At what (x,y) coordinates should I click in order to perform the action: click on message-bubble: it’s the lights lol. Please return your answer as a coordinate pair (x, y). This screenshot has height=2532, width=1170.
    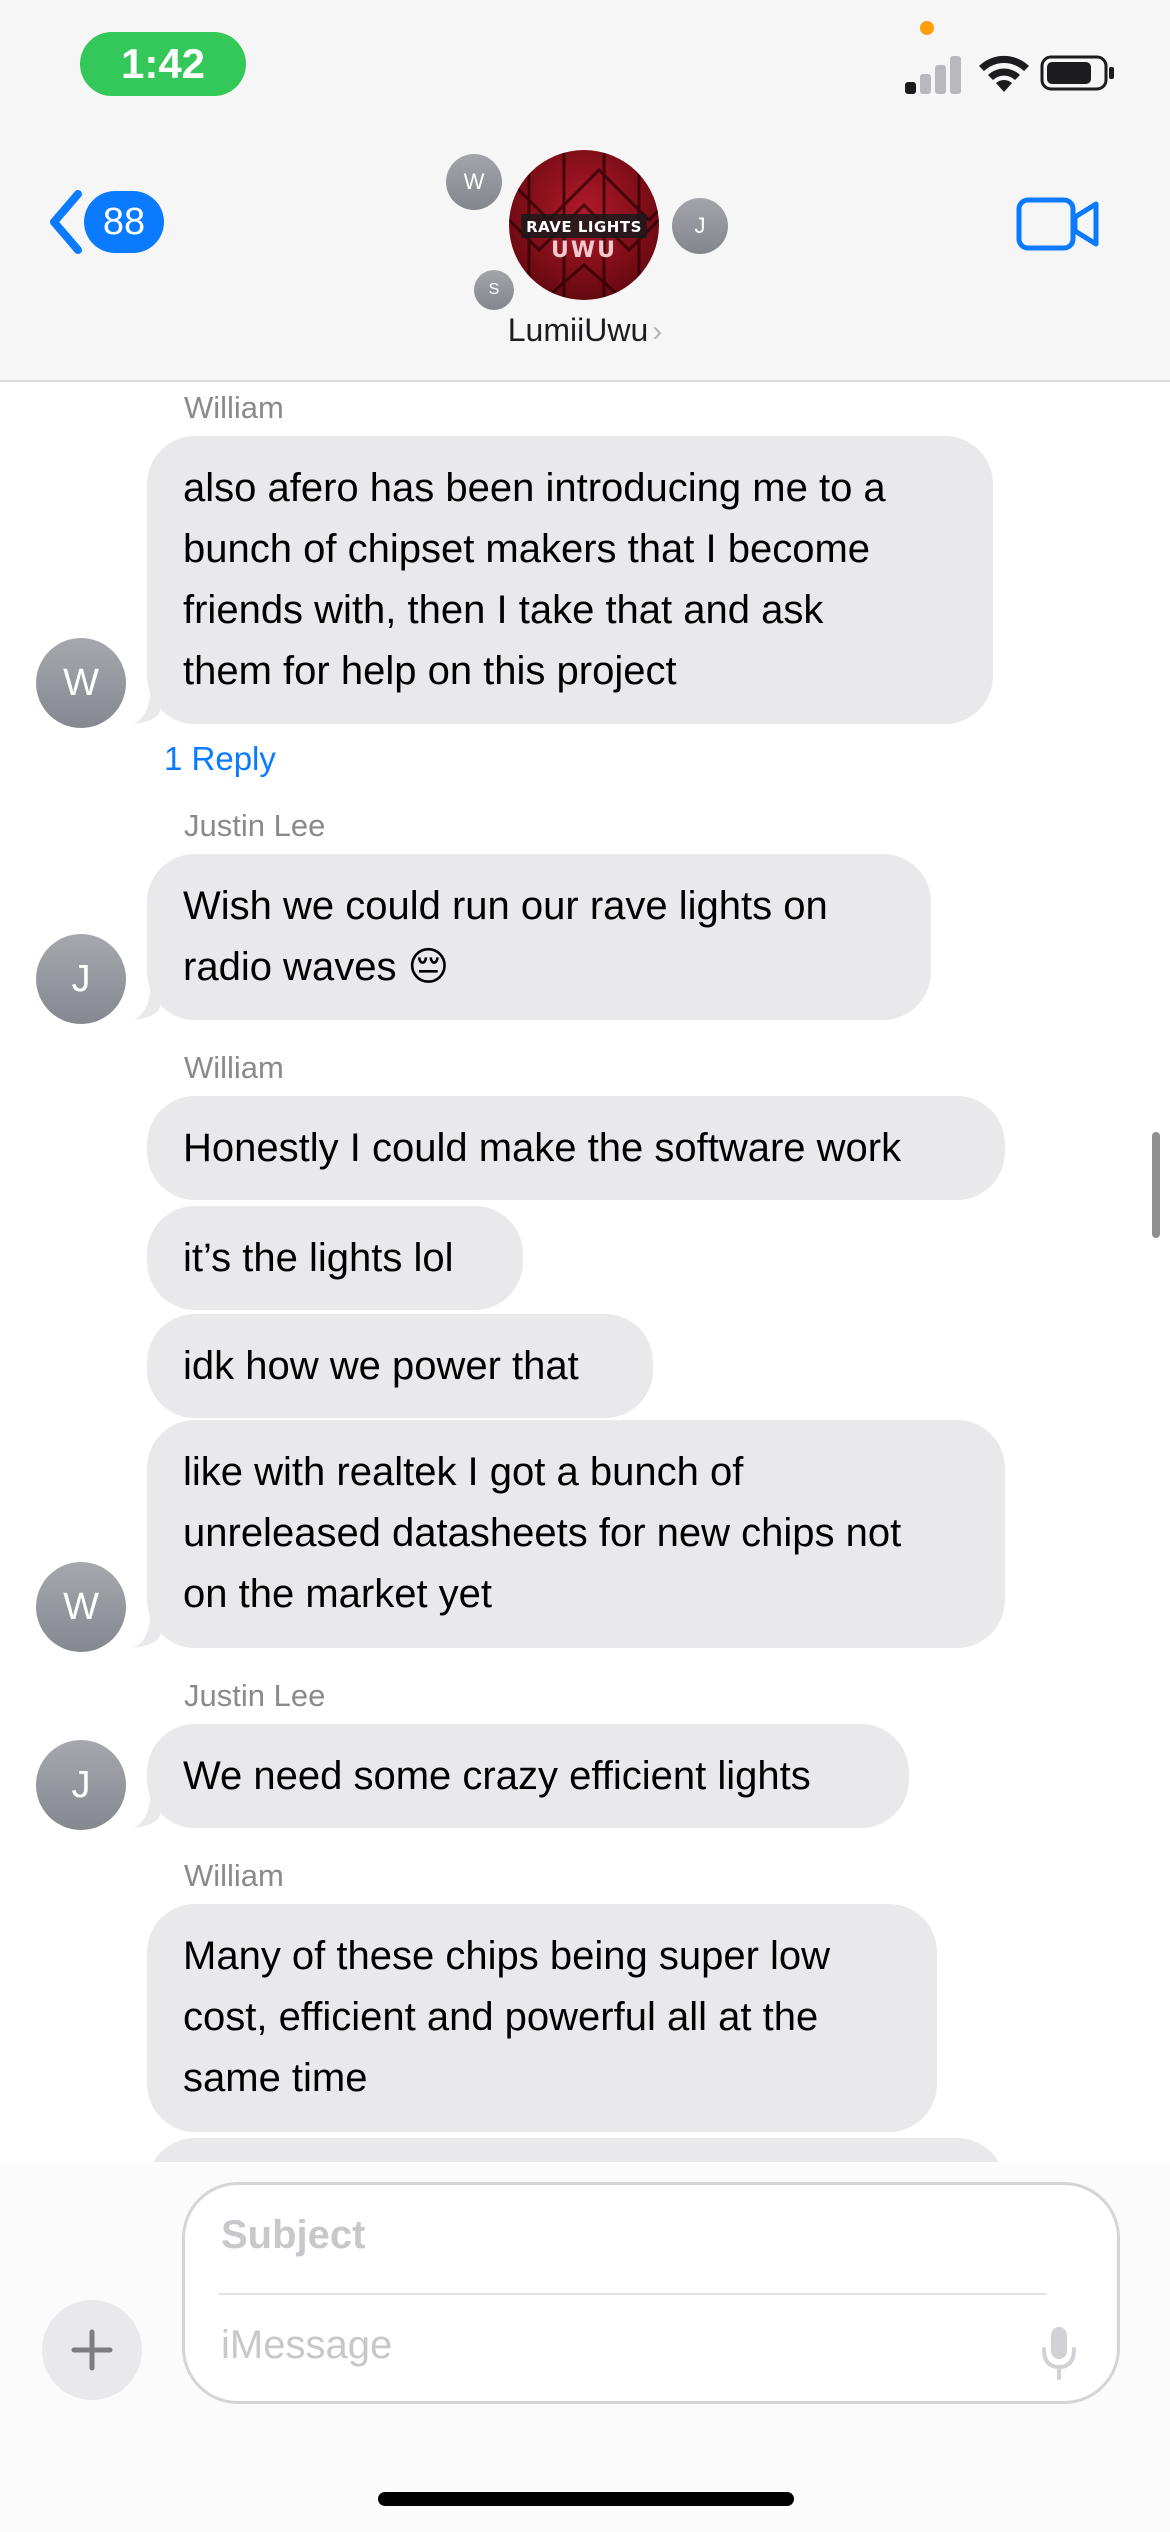
    Looking at the image, I should click on (335, 1258).